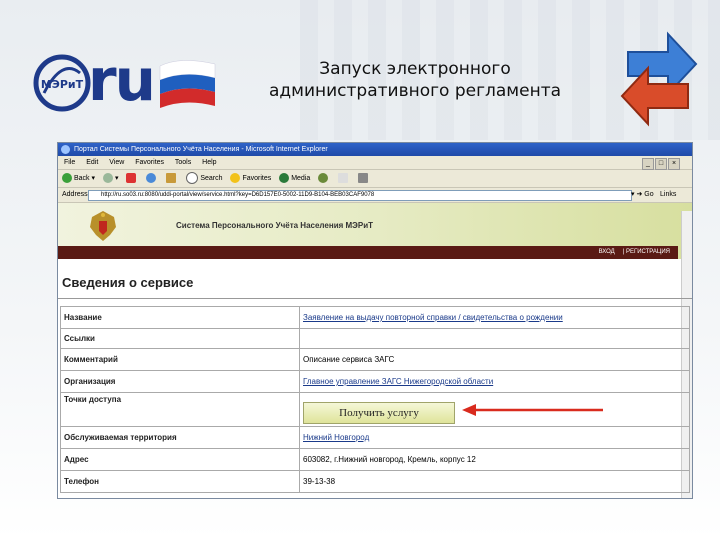 This screenshot has height=540, width=720. What do you see at coordinates (62, 84) in the screenshot?
I see `svg-text: МЭРиТ` at bounding box center [62, 84].